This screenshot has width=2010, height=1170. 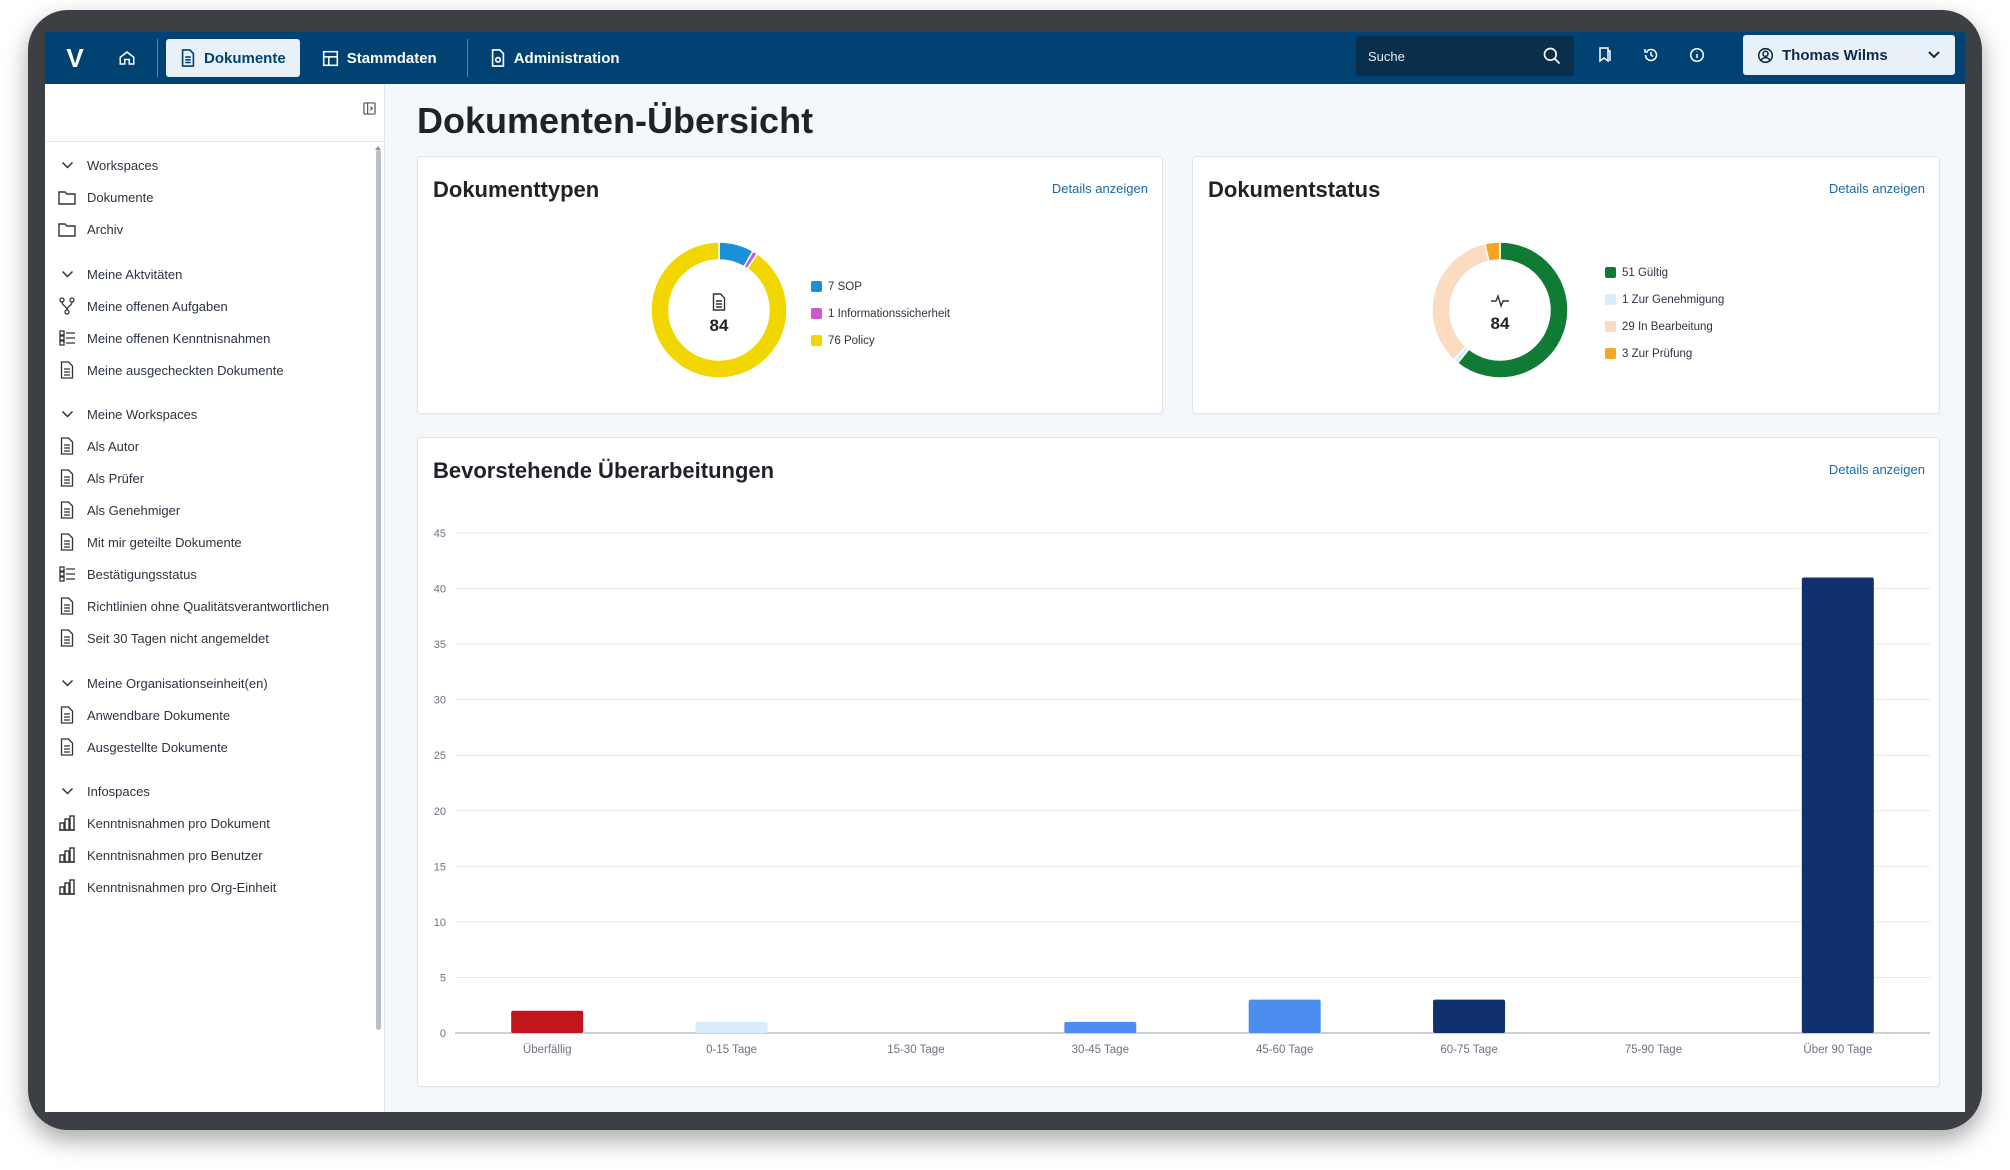 What do you see at coordinates (212, 510) in the screenshot?
I see `sidebar-item: Als Genehmiger` at bounding box center [212, 510].